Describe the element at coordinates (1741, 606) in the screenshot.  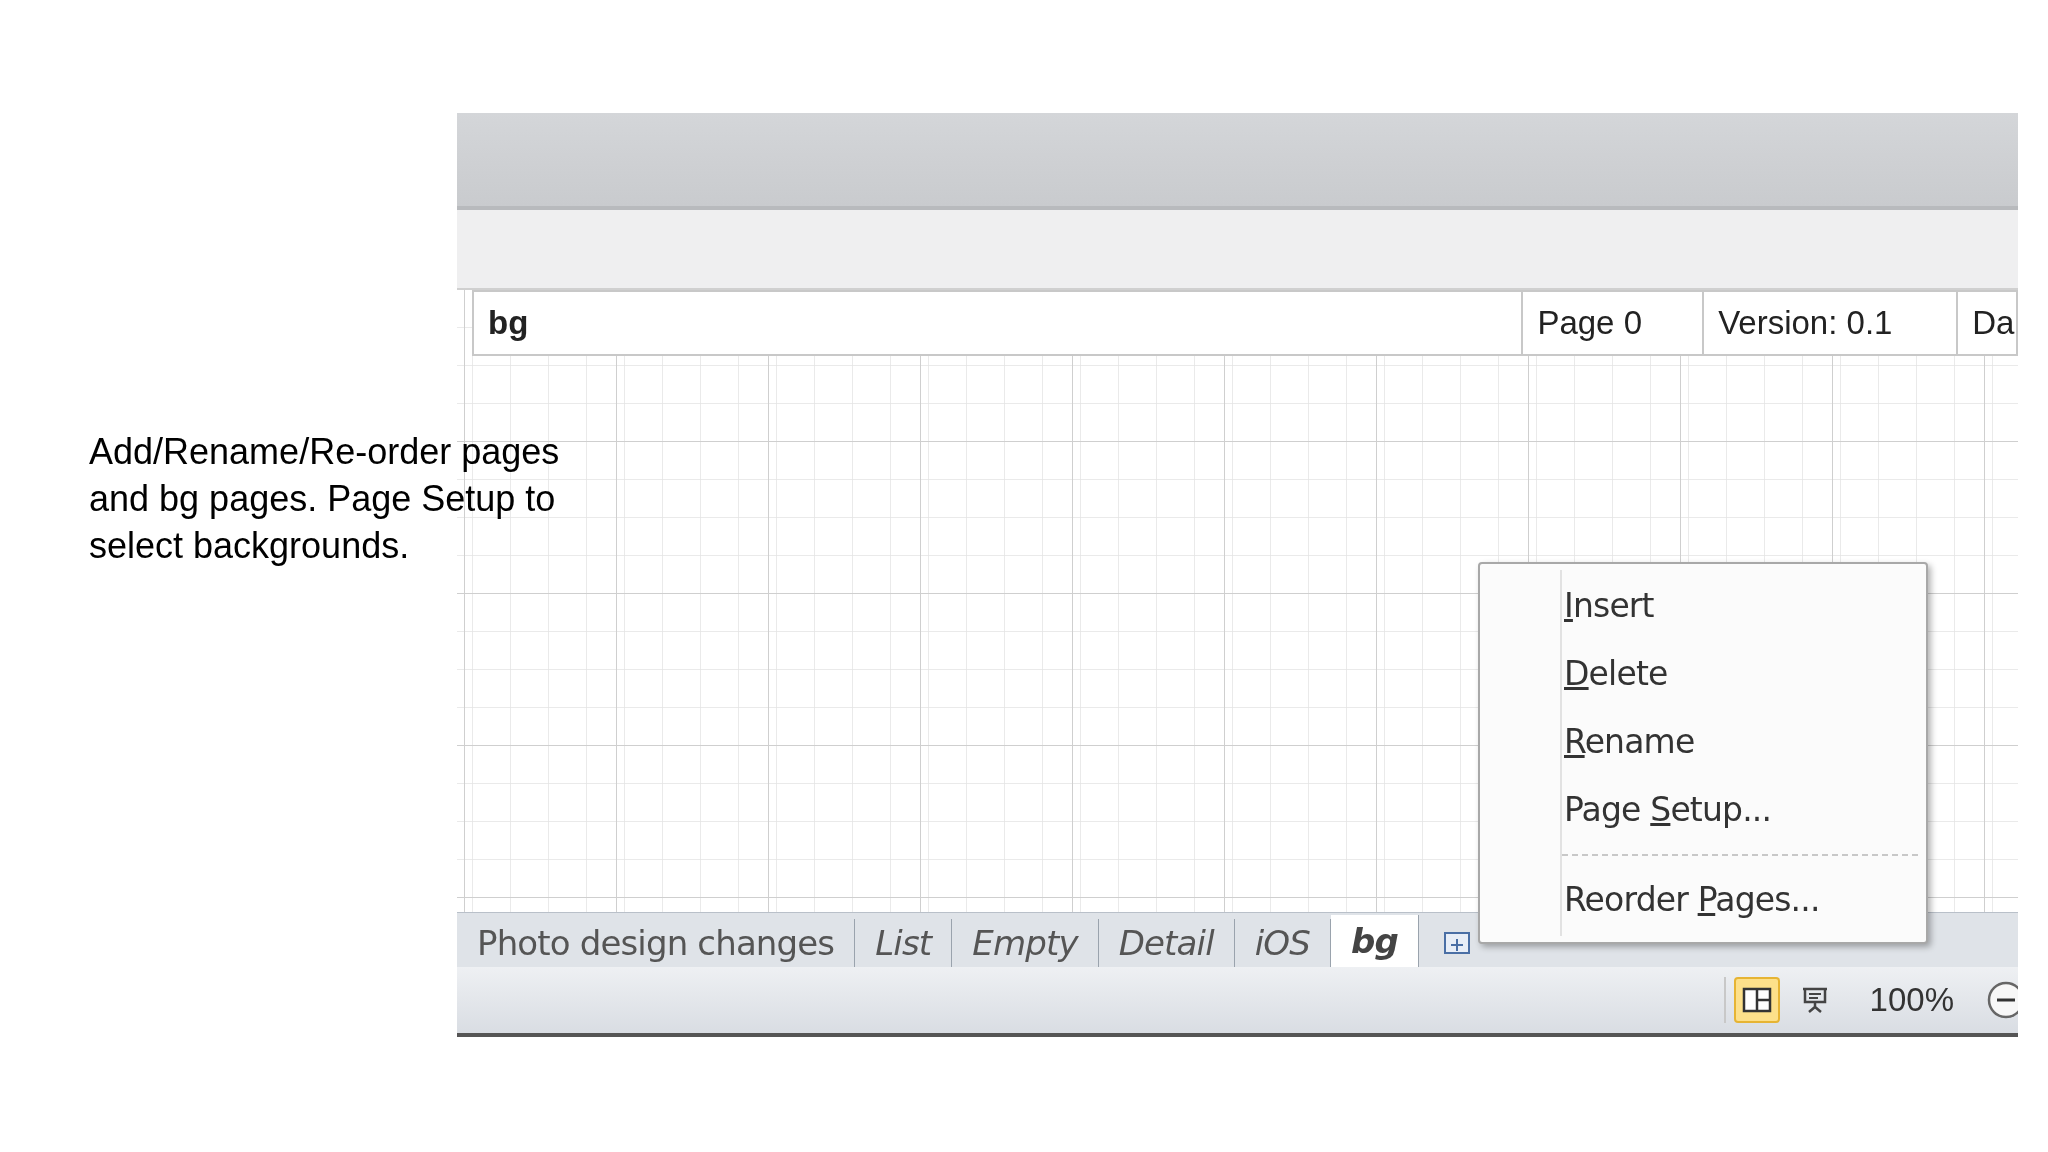
I see `menu-item: Insert` at that location.